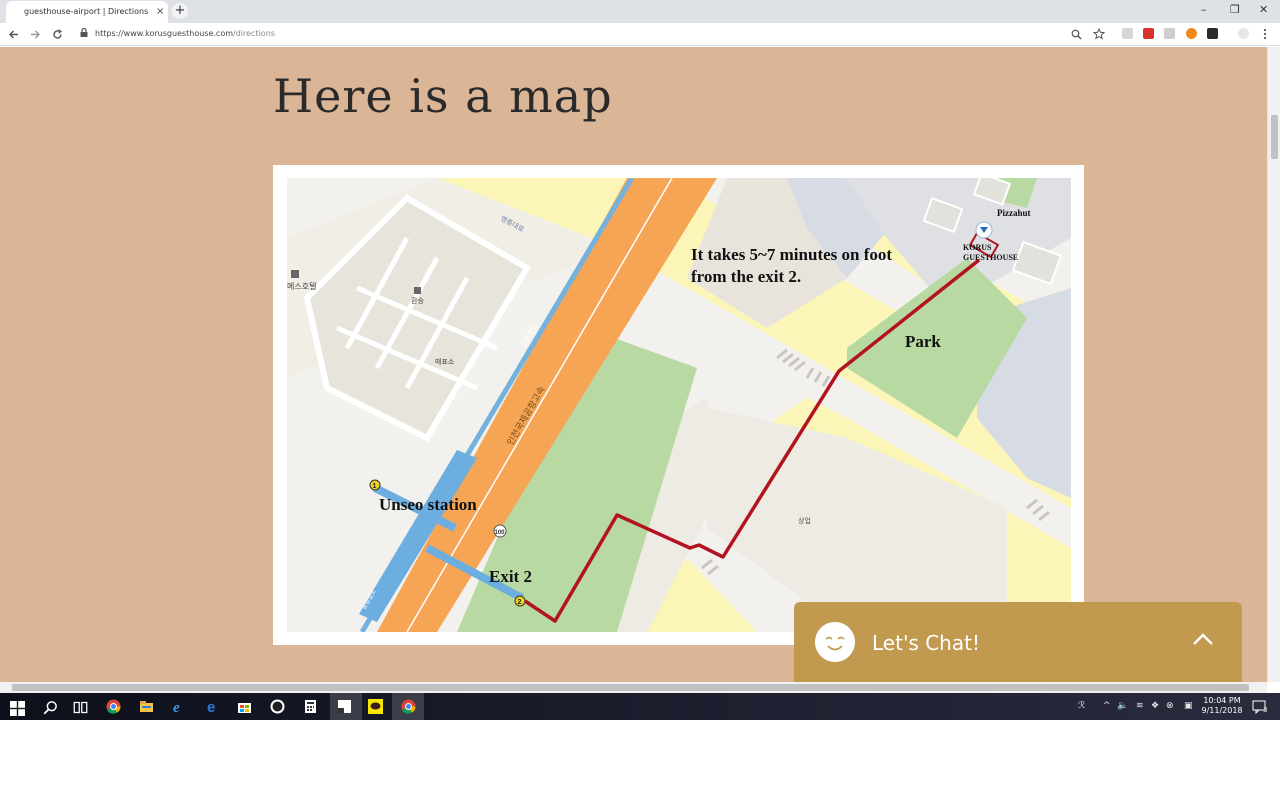 The width and height of the screenshot is (1280, 789). I want to click on browser-tab: guesthouse-airport | Directions ×, so click(87, 12).